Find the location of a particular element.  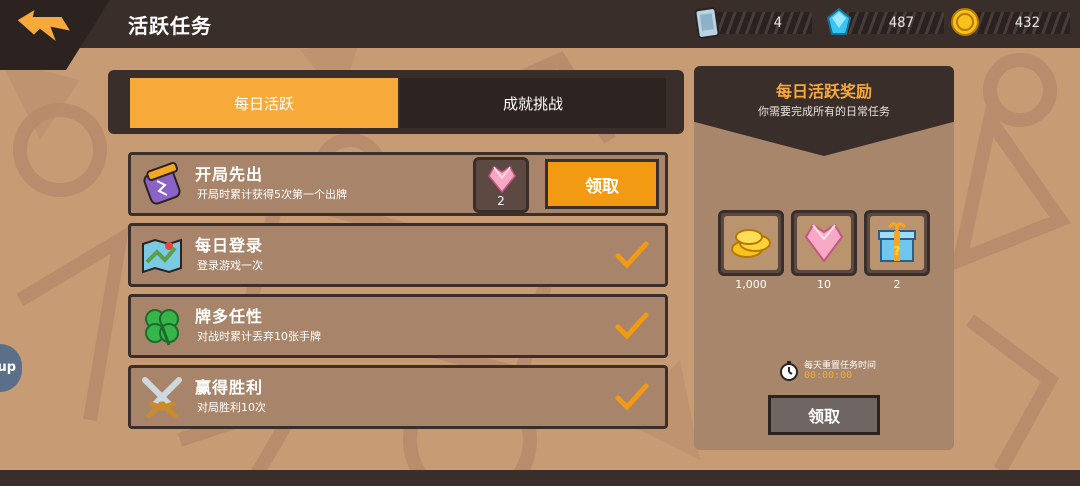

task-description: 登录游戏一次 is located at coordinates (230, 265).